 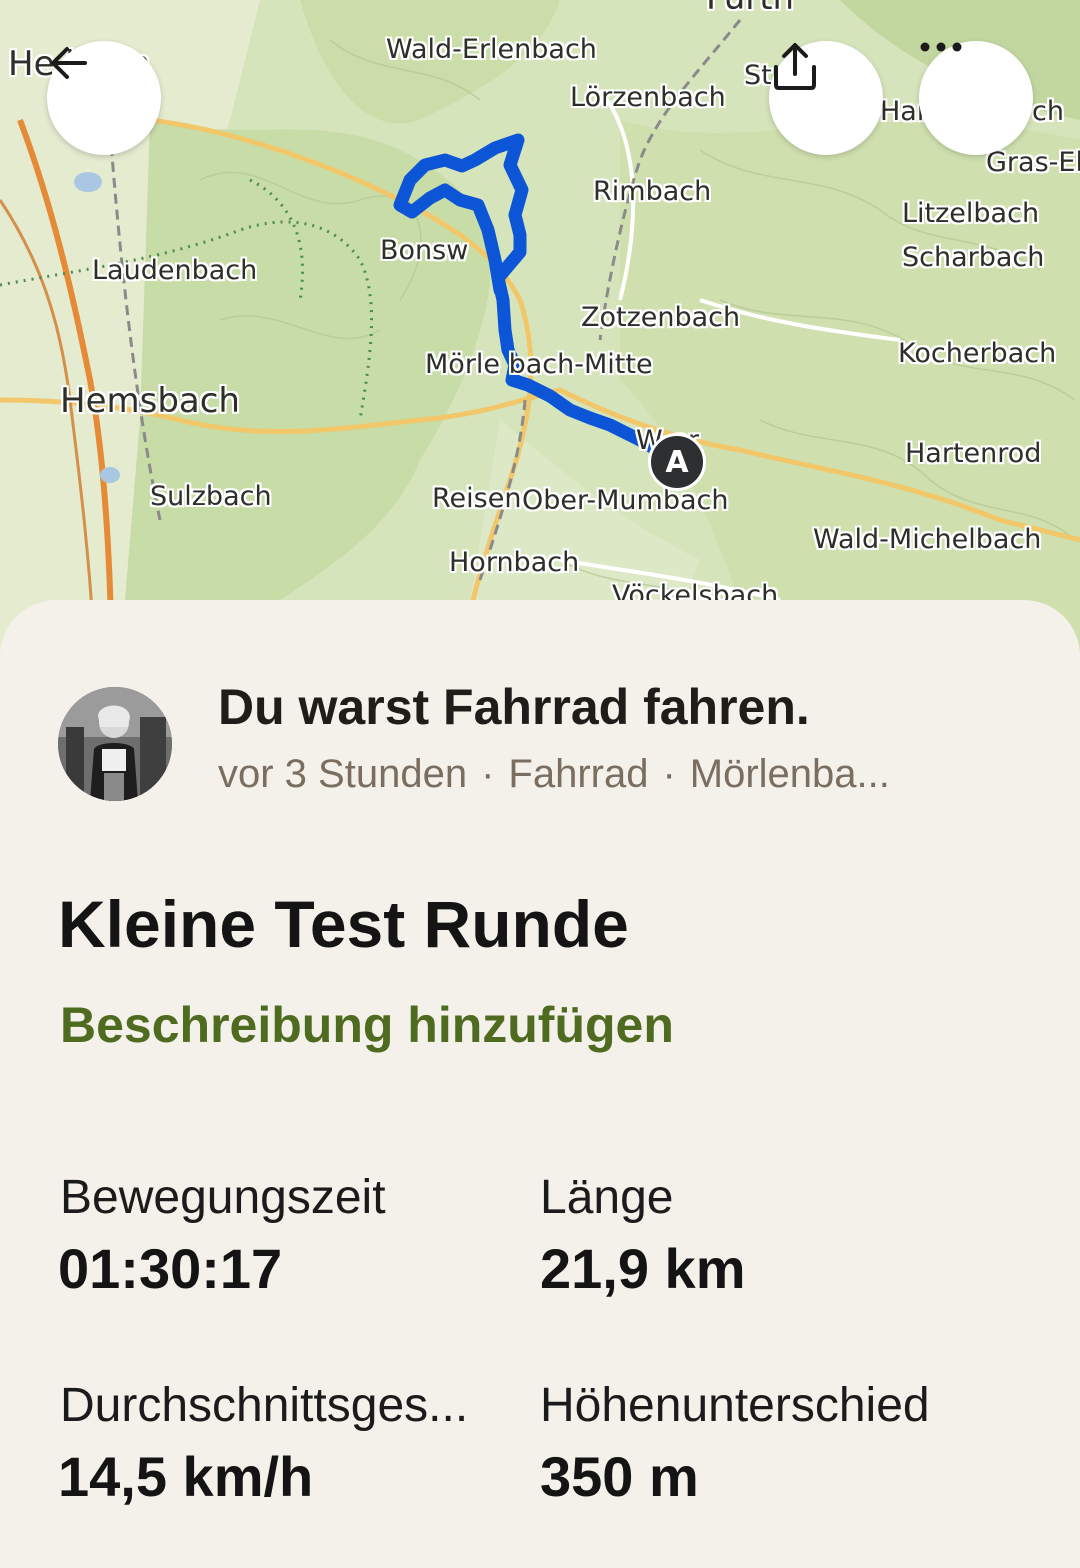 I want to click on place-label: Kocherbach, so click(x=977, y=353).